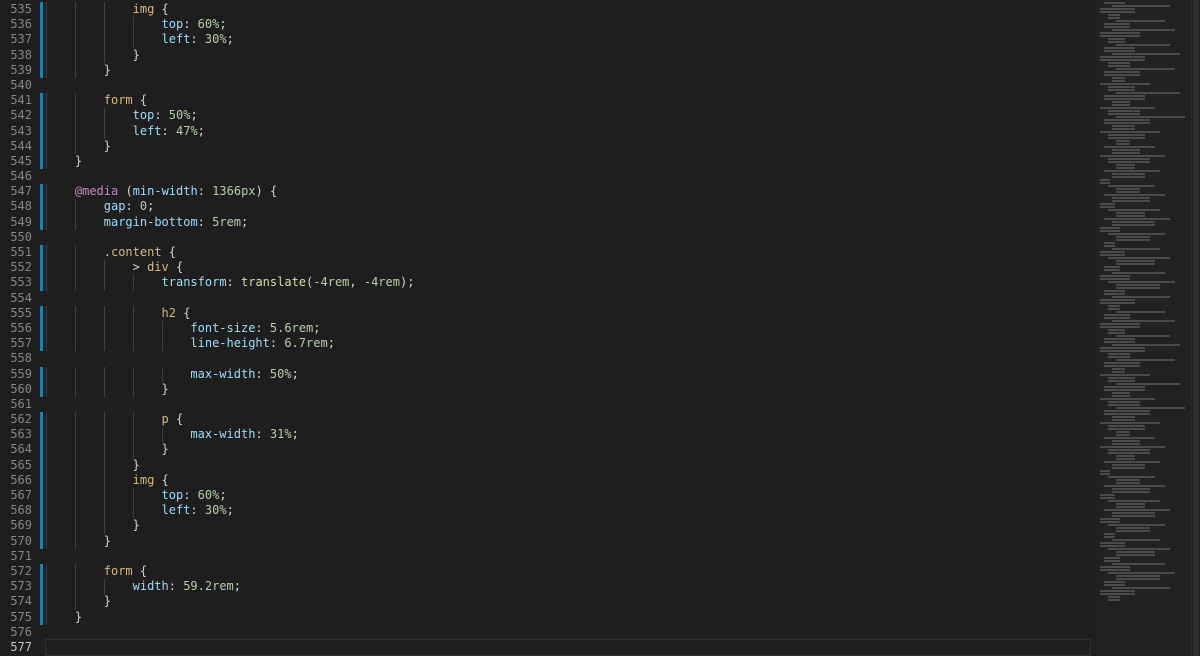  I want to click on minimap, so click(1144, 328).